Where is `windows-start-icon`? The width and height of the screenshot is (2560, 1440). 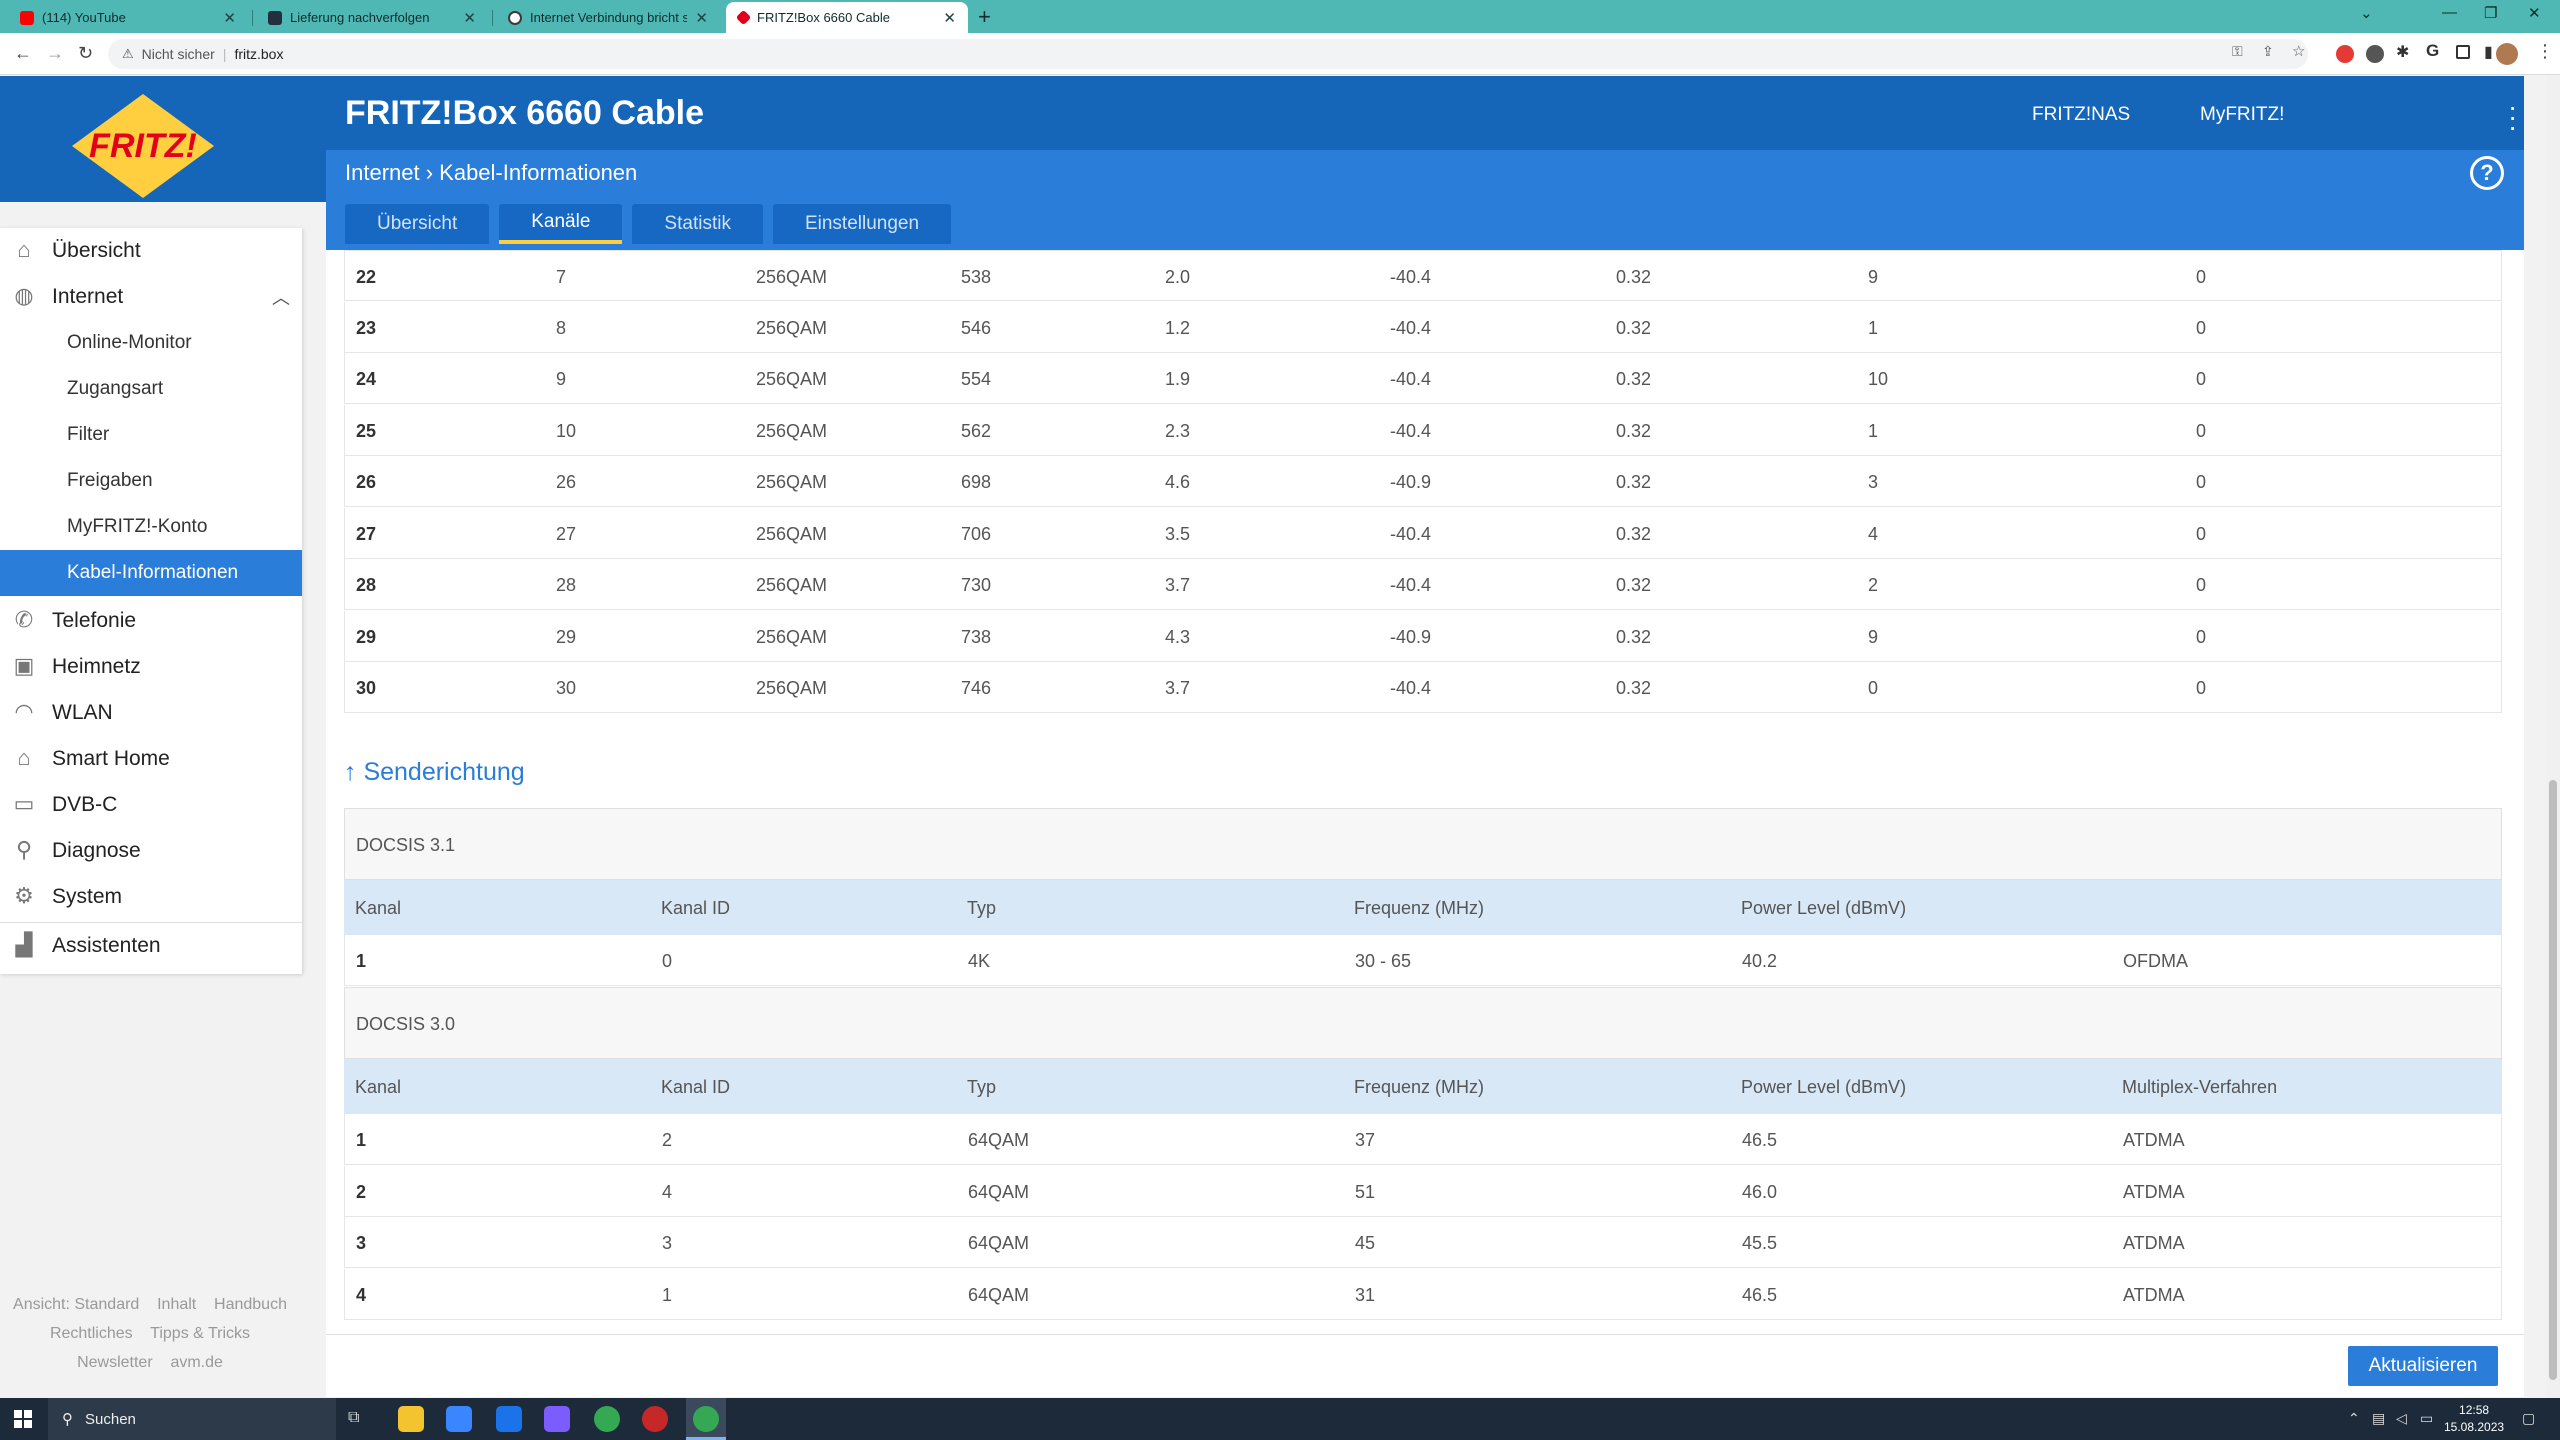 windows-start-icon is located at coordinates (23, 1419).